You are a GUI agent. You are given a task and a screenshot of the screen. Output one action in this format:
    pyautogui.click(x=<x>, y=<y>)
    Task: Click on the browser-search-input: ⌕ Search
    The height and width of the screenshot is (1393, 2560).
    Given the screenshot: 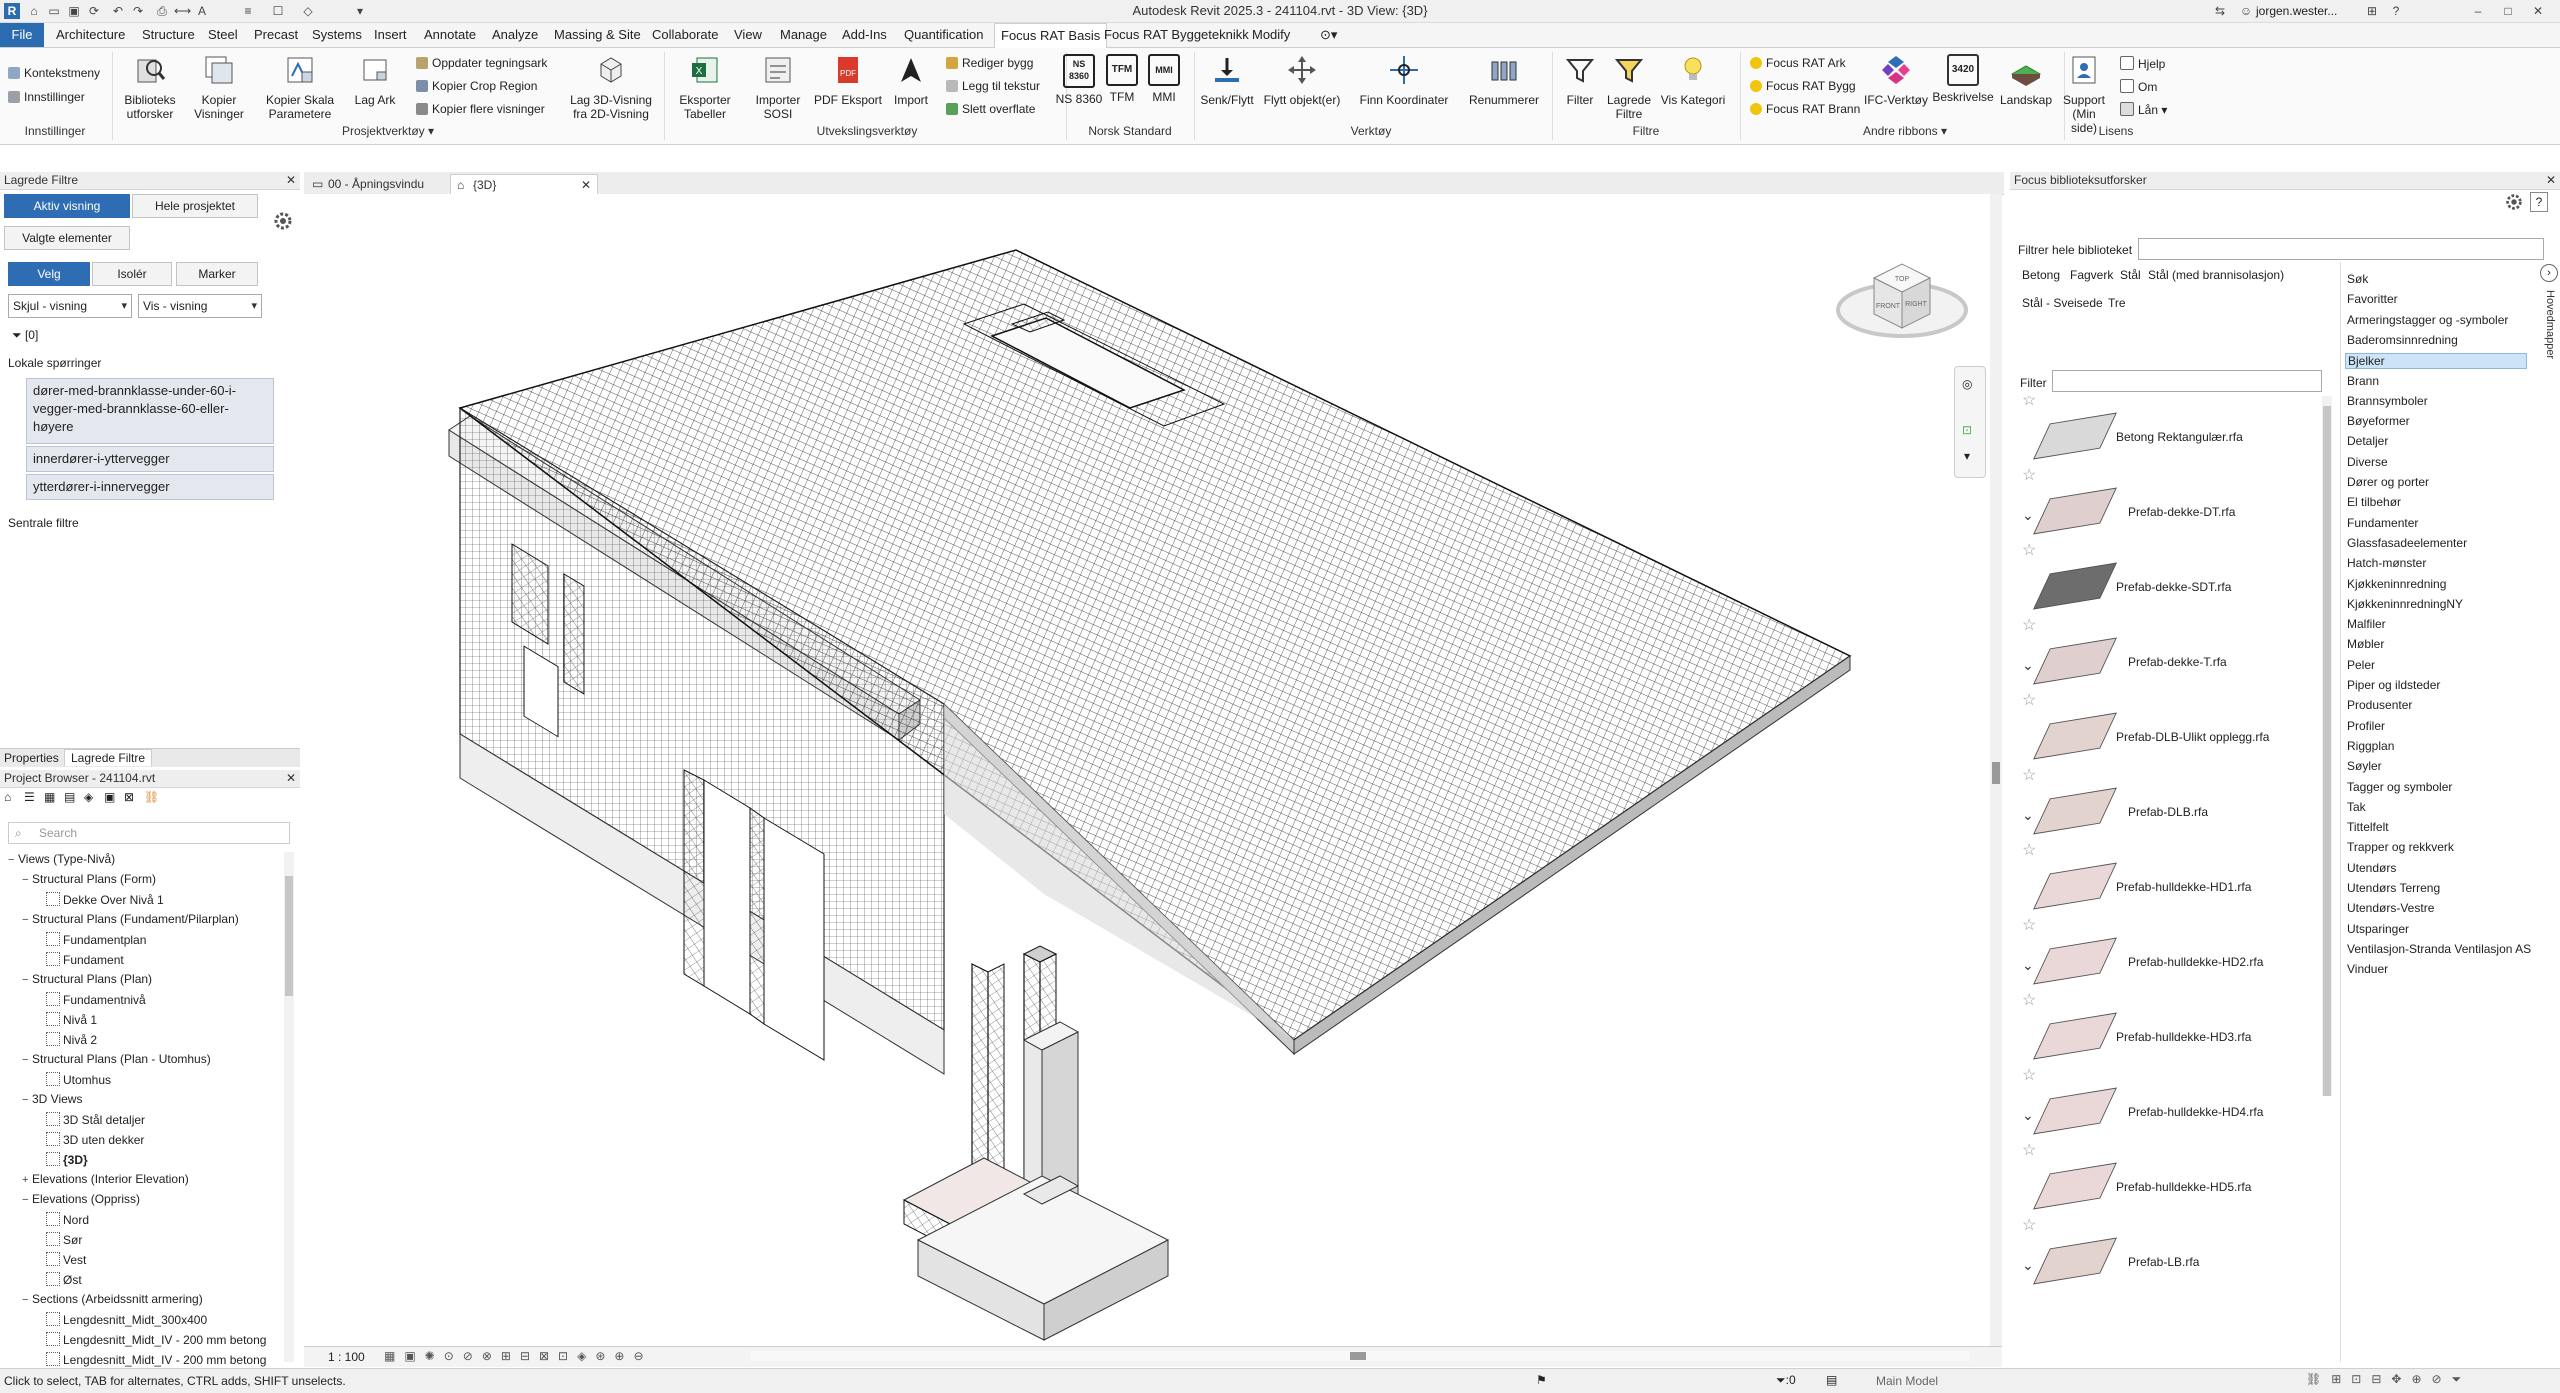 What is the action you would take?
    pyautogui.click(x=149, y=833)
    